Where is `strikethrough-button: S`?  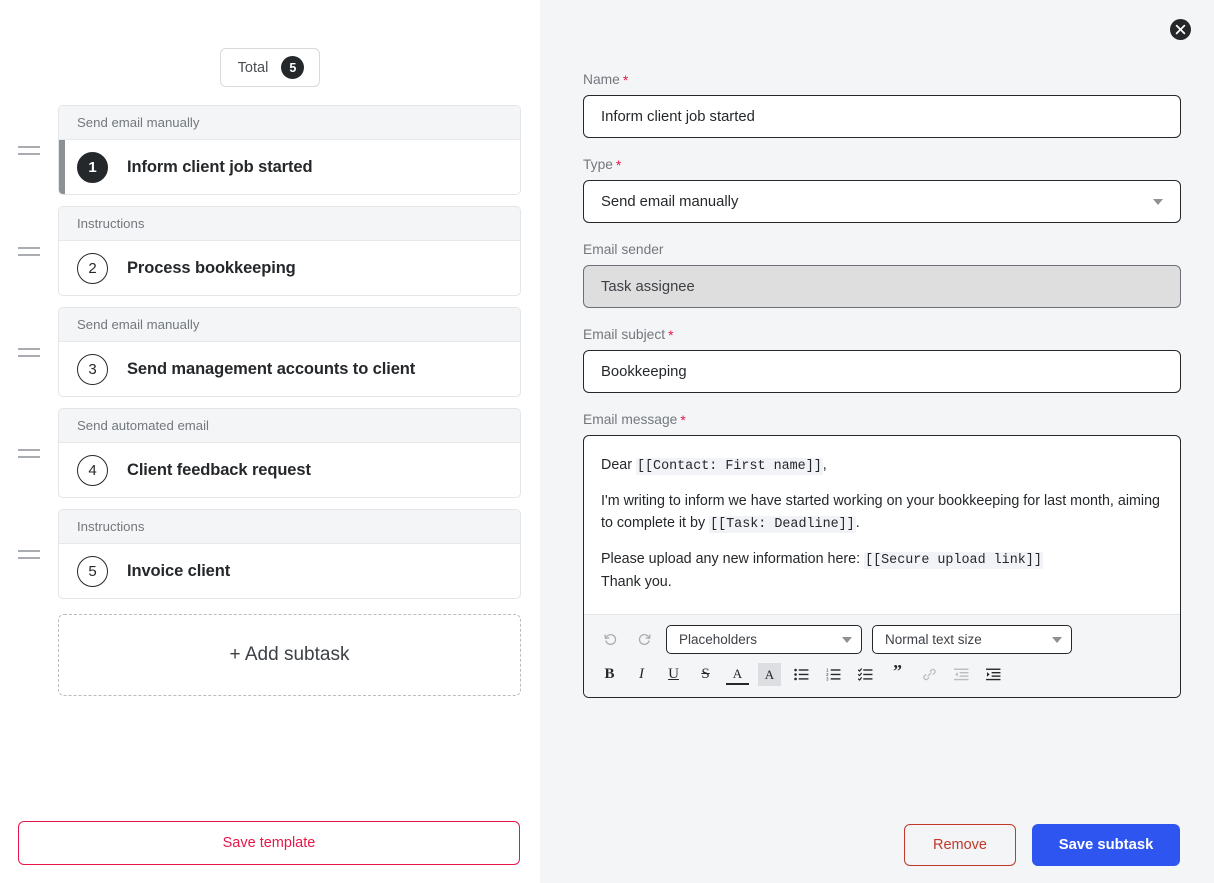 strikethrough-button: S is located at coordinates (705, 674).